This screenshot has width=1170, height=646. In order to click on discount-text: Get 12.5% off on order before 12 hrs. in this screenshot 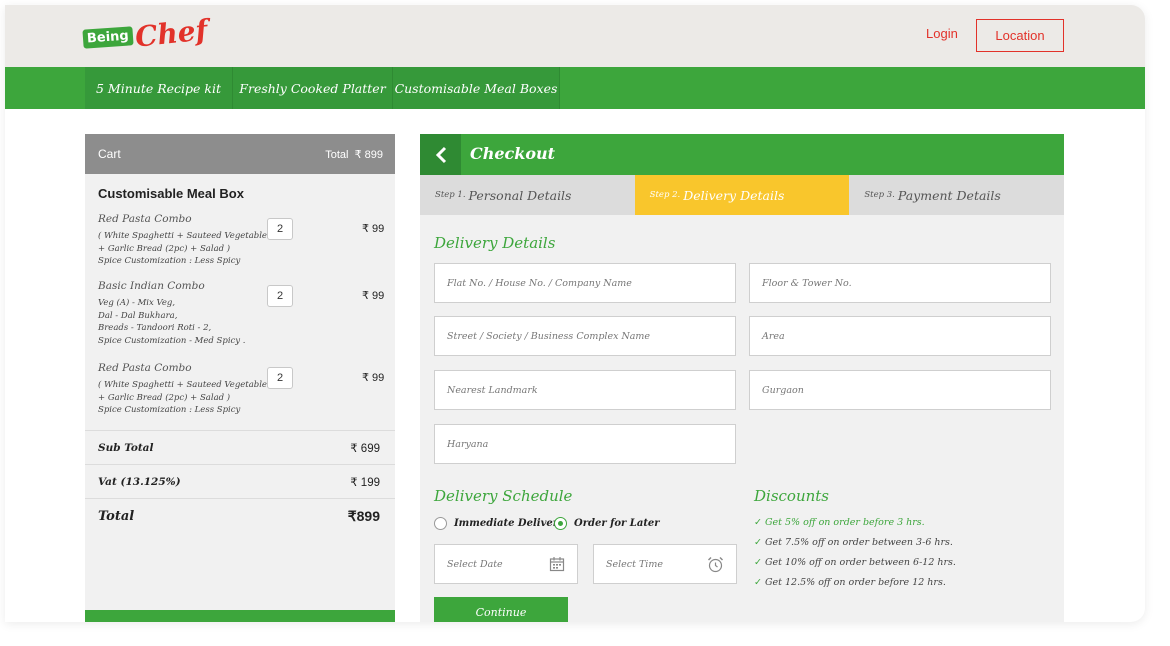, I will do `click(855, 582)`.